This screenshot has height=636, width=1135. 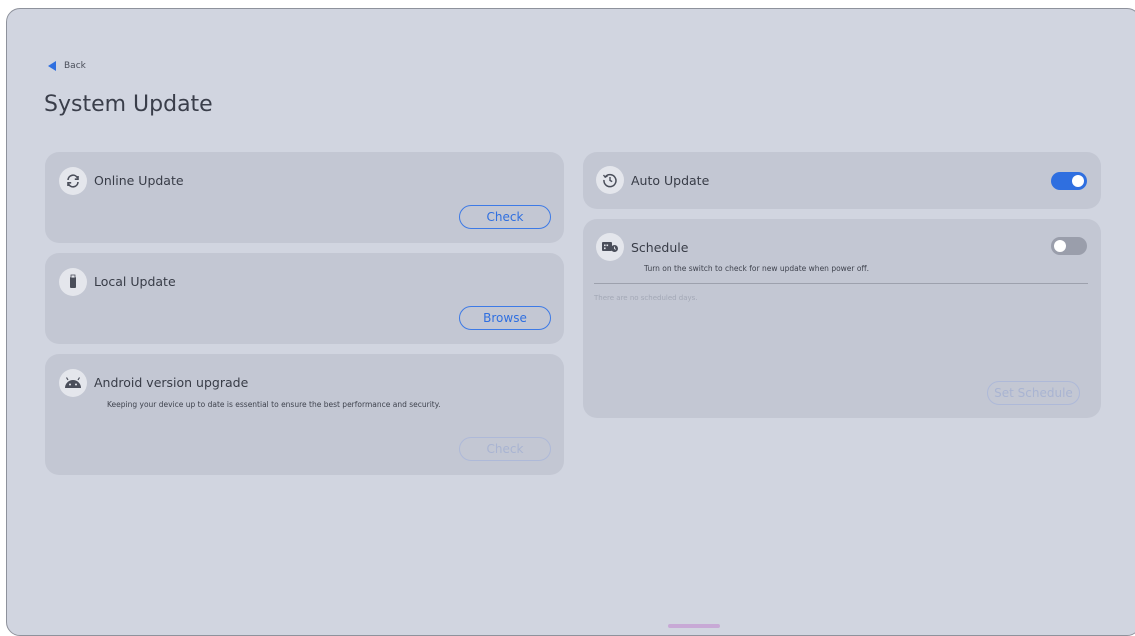 I want to click on schedule-toggle, so click(x=1069, y=246).